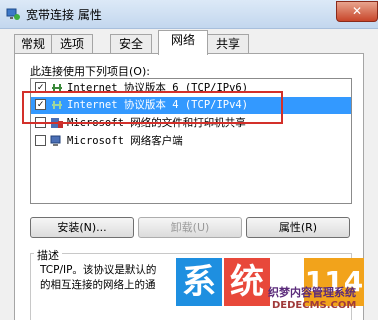 The image size is (378, 320). I want to click on tab-sharing: 共享, so click(228, 44).